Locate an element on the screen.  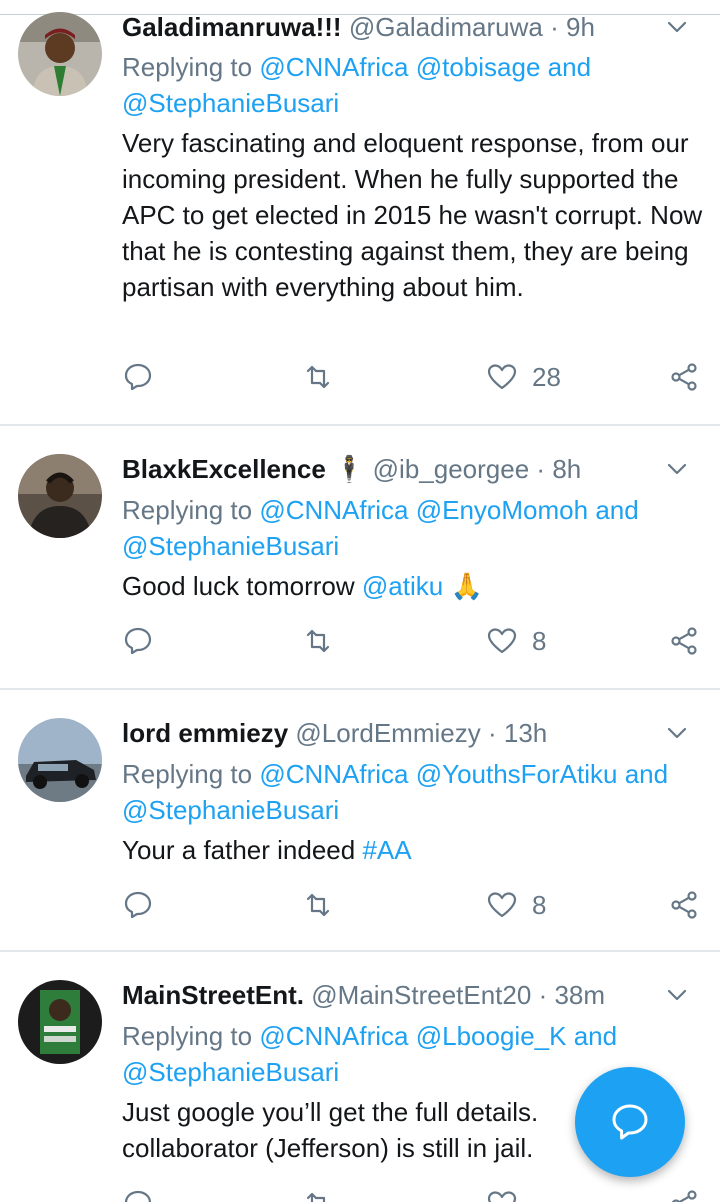
tweet-text-body: Good luck tomorrow is located at coordinates (238, 586).